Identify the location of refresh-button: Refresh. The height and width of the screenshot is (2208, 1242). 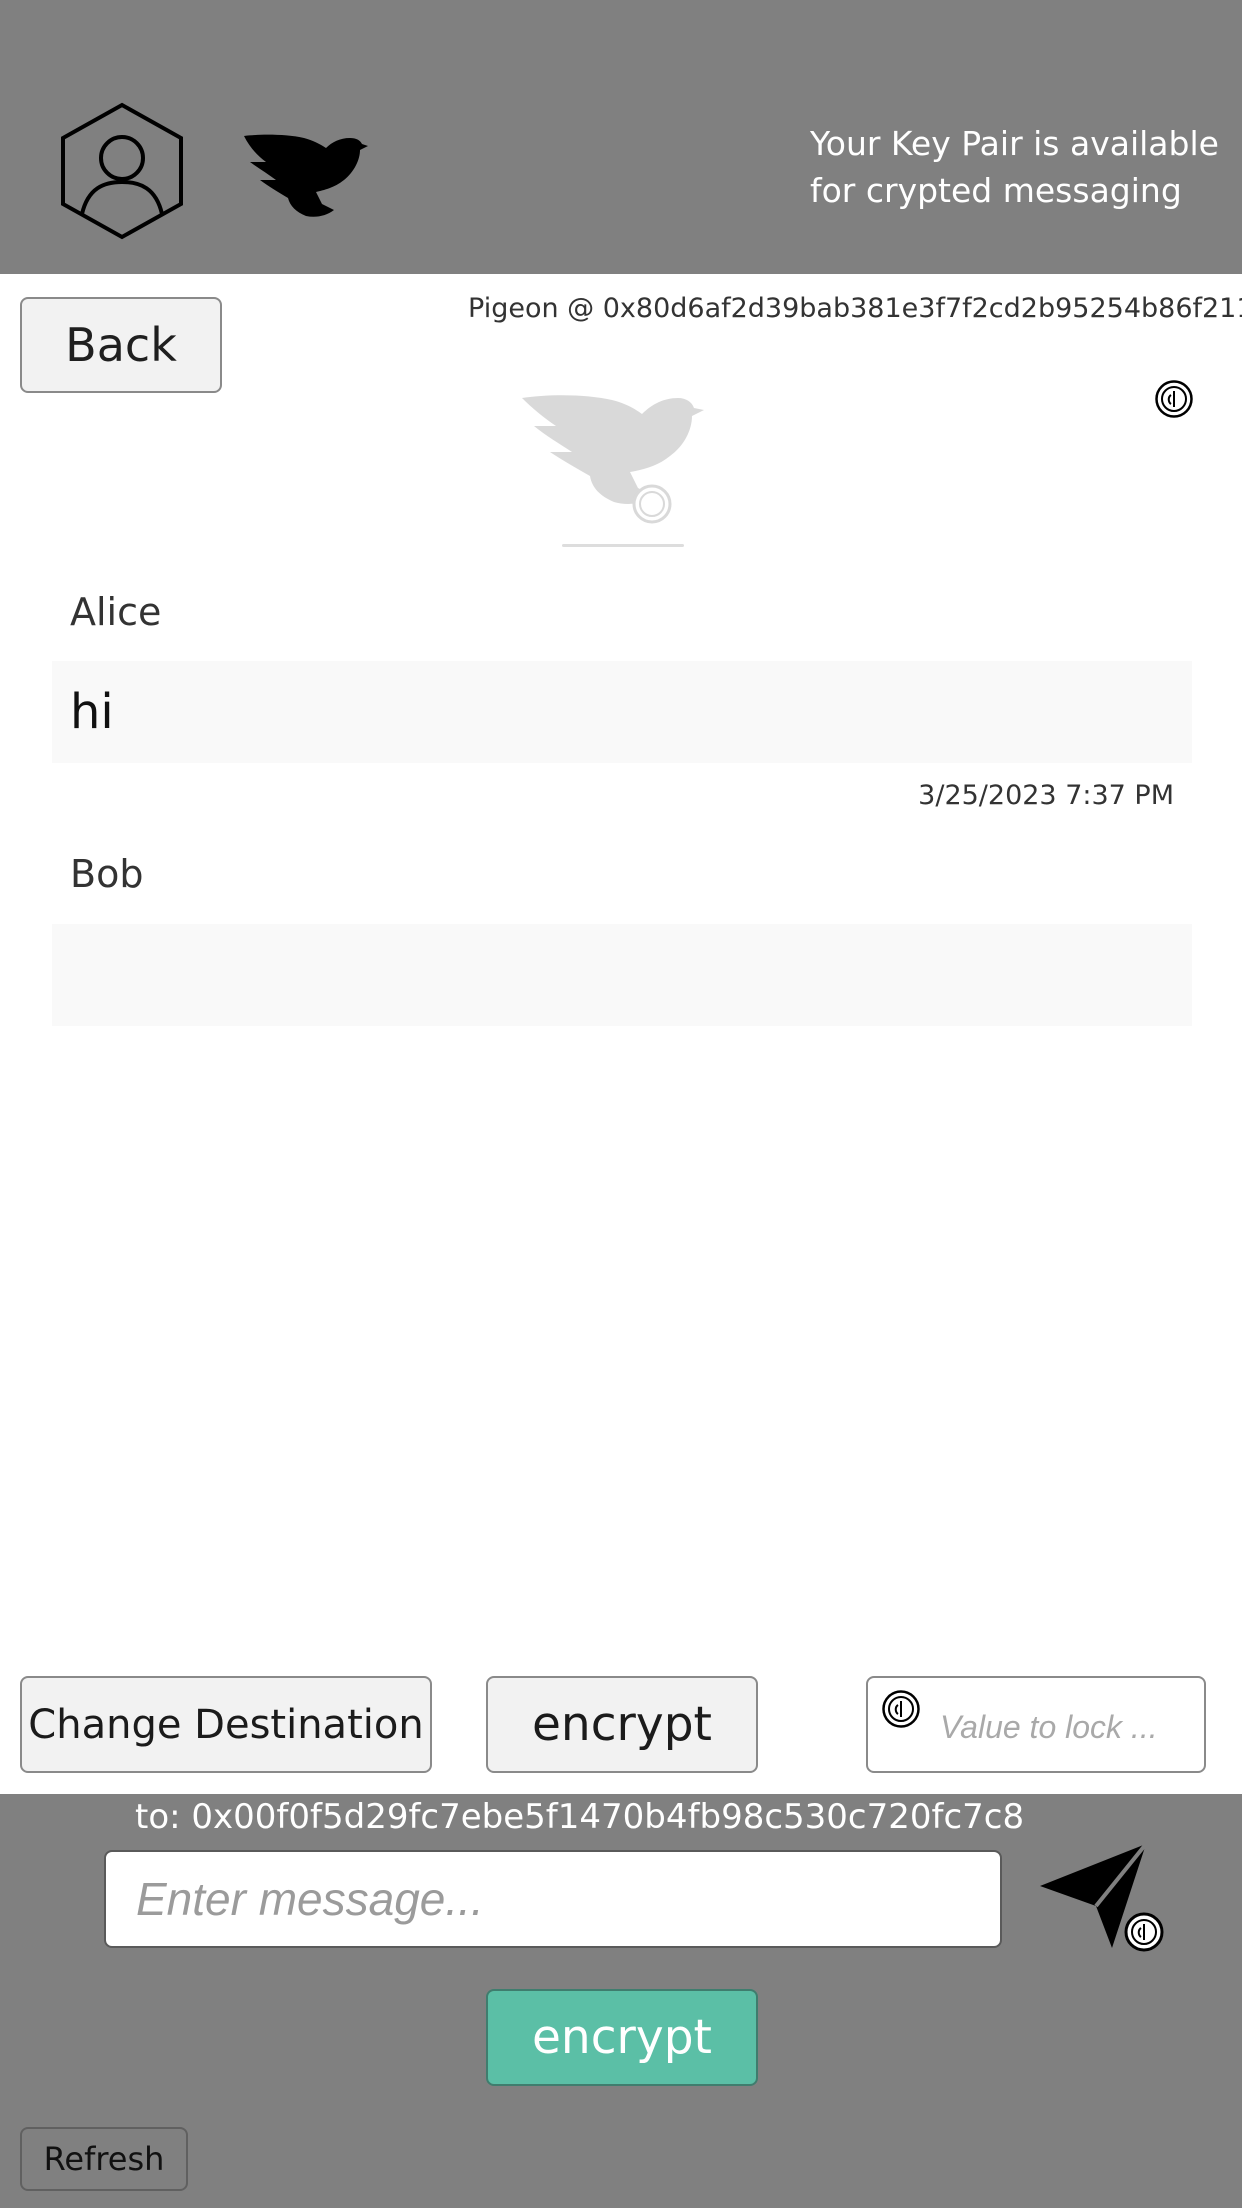
(104, 2159).